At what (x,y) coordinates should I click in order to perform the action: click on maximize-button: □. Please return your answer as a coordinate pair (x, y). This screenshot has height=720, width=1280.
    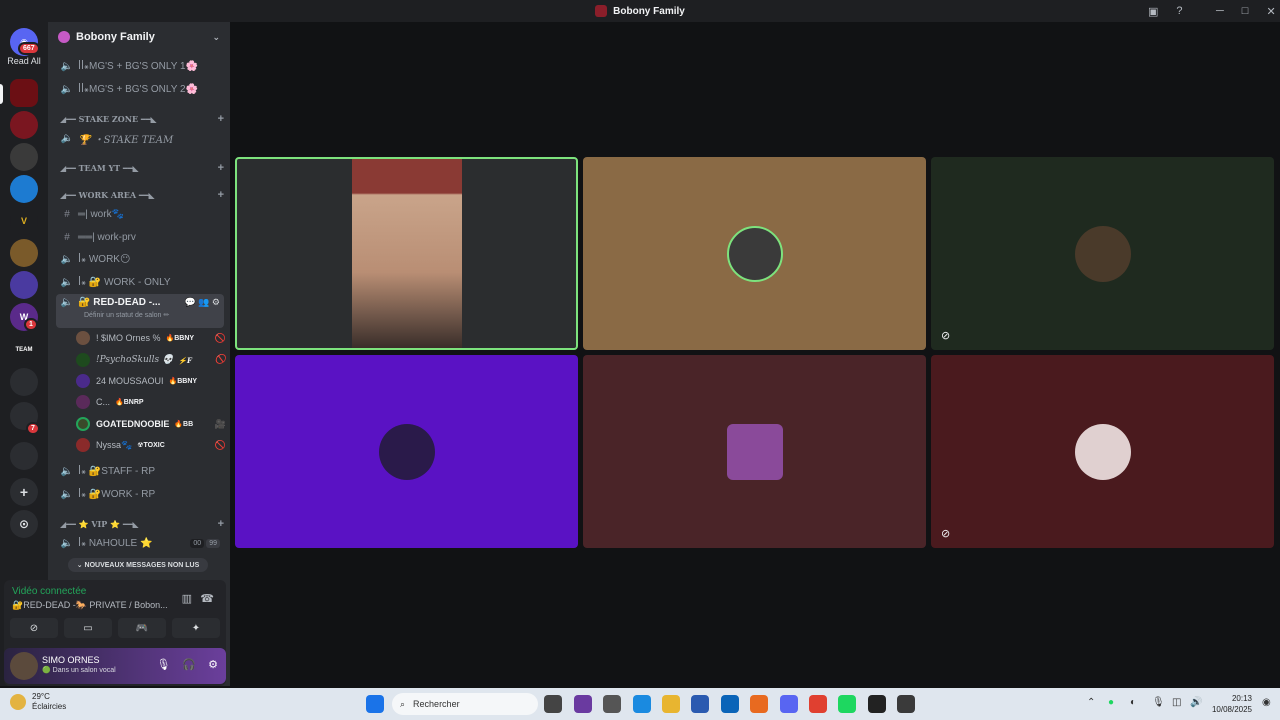
    Looking at the image, I should click on (1245, 11).